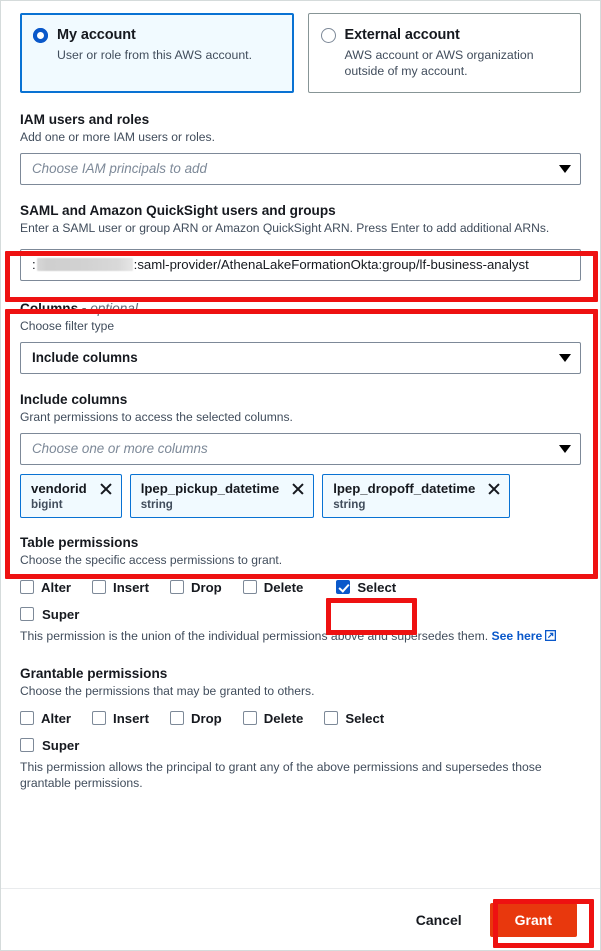 The width and height of the screenshot is (601, 951). I want to click on table-permission-super: Super, so click(300, 614).